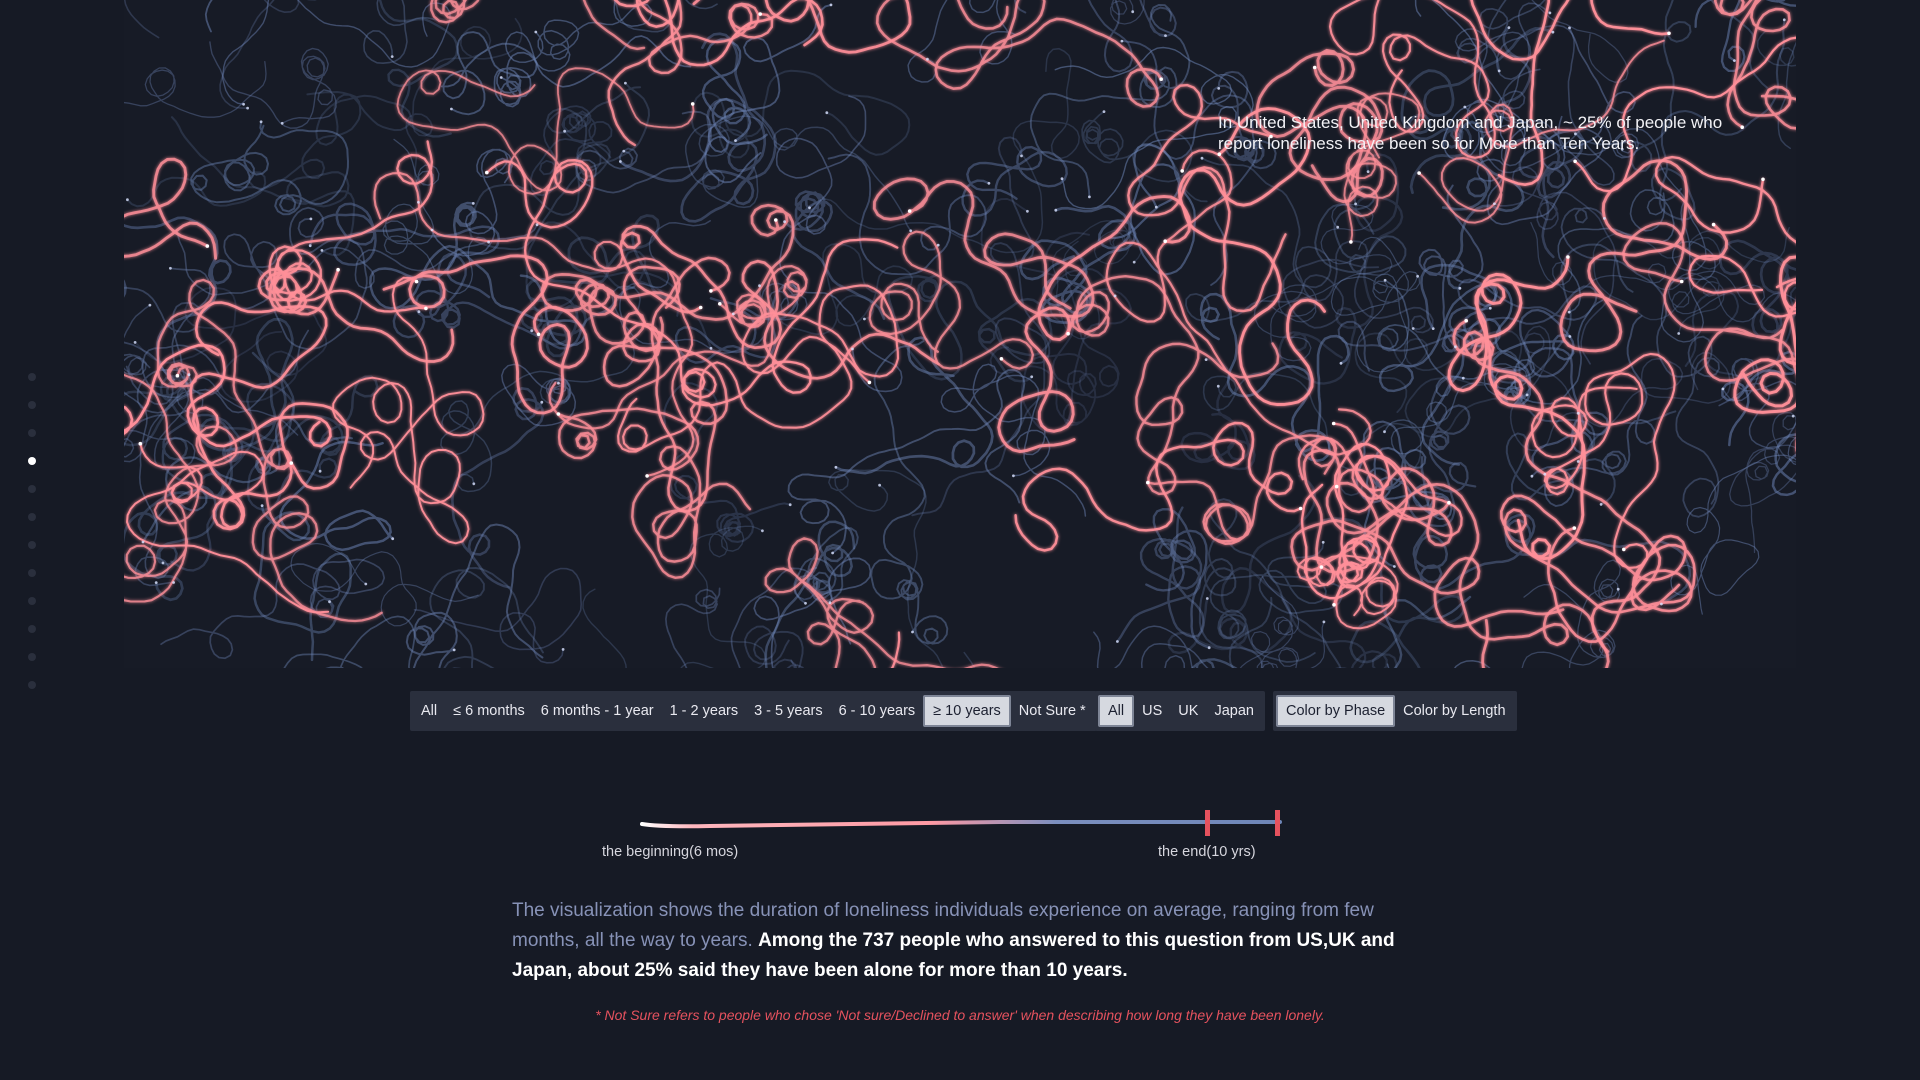  What do you see at coordinates (788, 711) in the screenshot?
I see `duration-filter-3-5y-button: 3 - 5 years` at bounding box center [788, 711].